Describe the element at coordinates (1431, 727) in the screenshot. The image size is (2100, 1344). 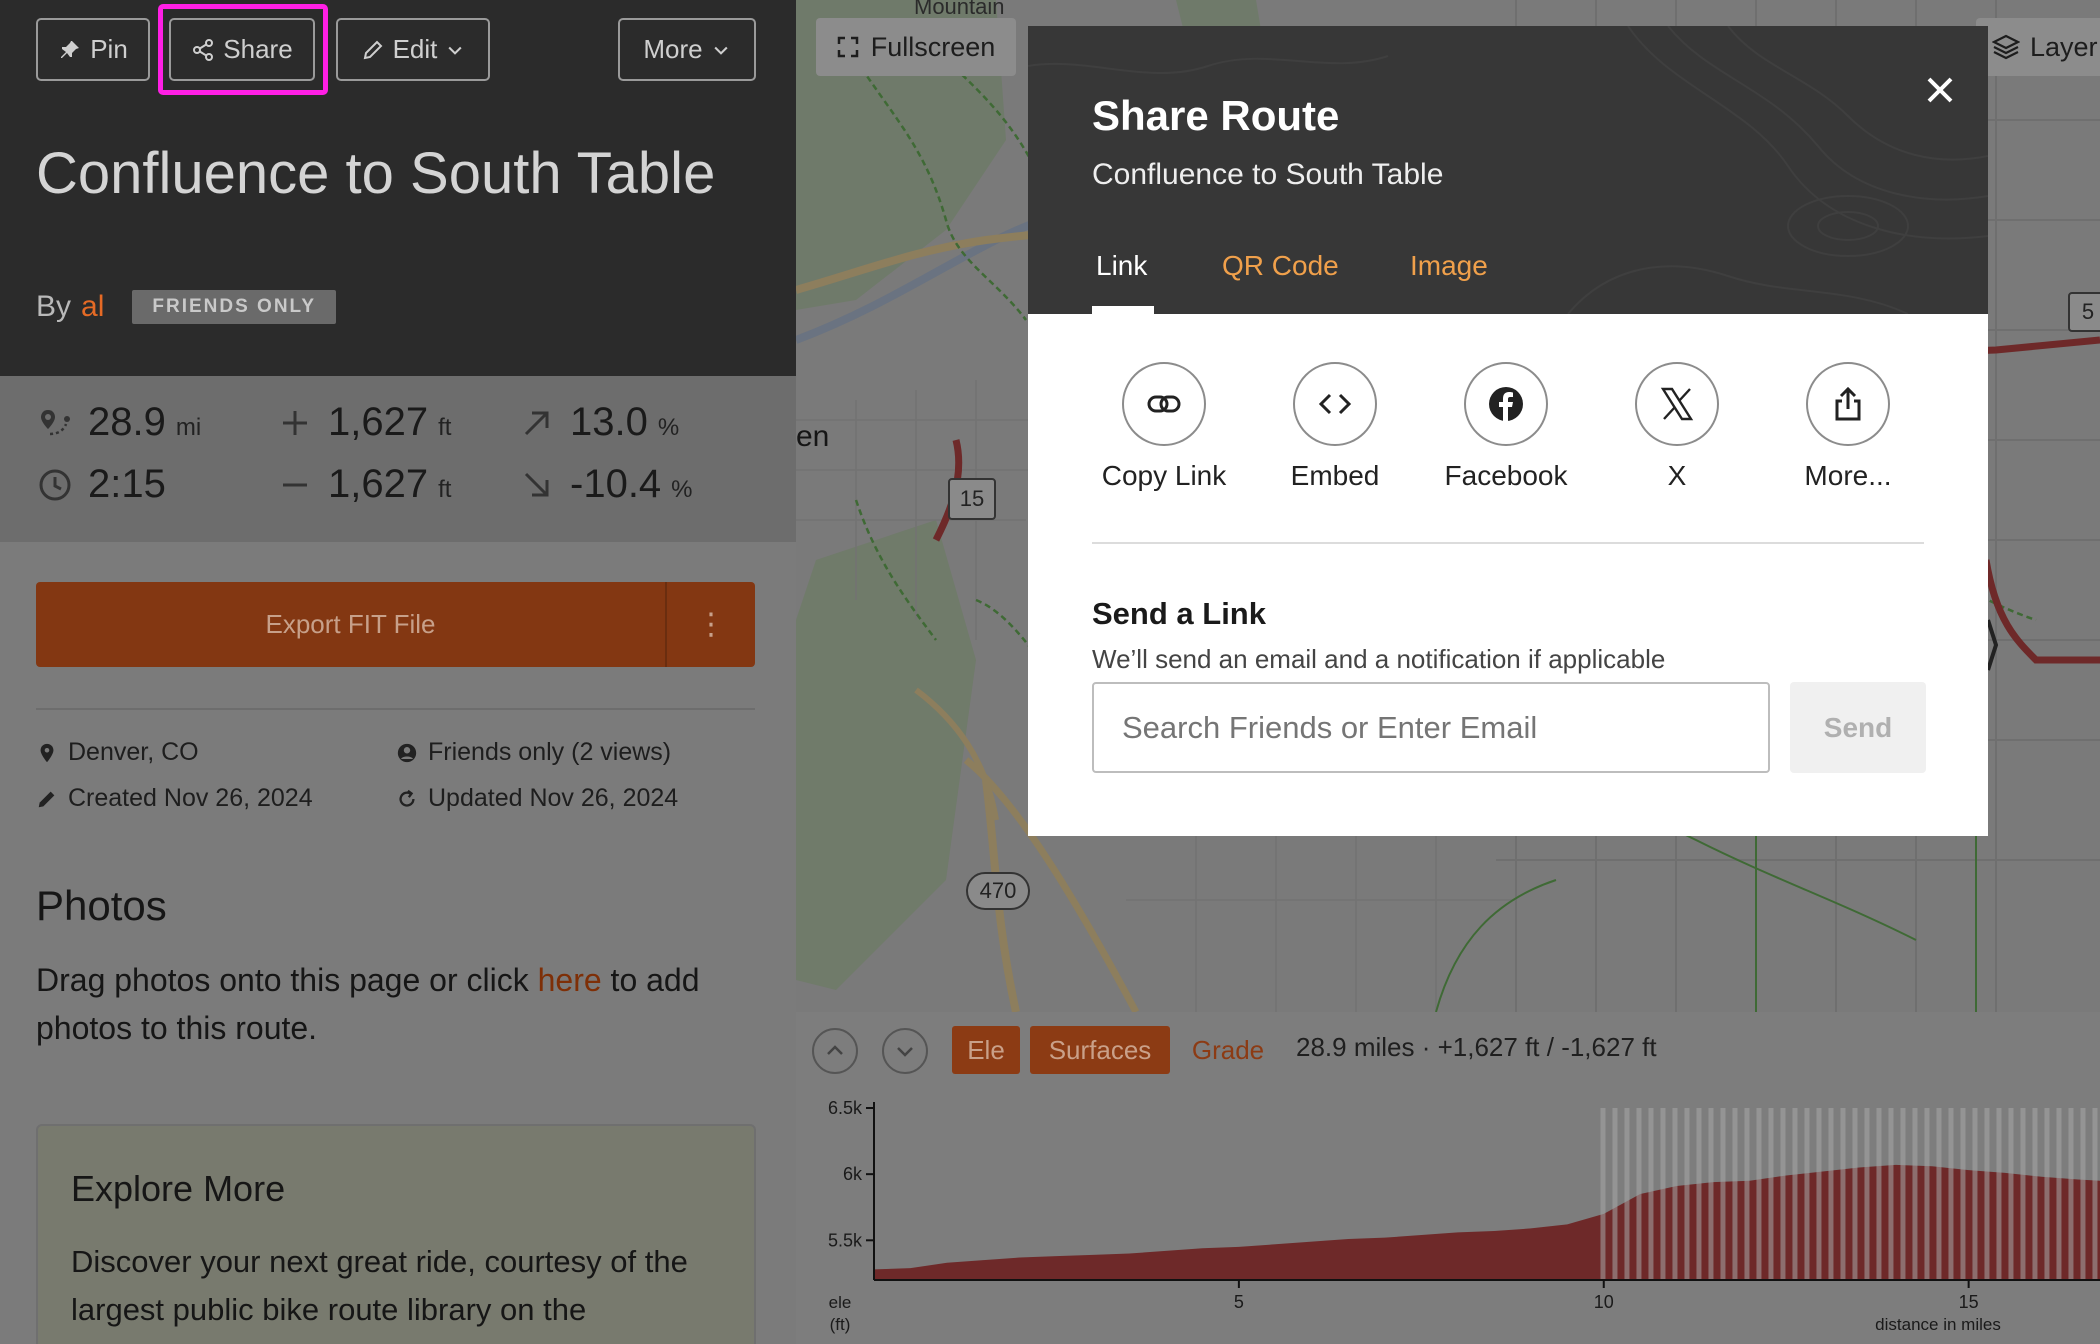
I see `friend-email-search-input` at that location.